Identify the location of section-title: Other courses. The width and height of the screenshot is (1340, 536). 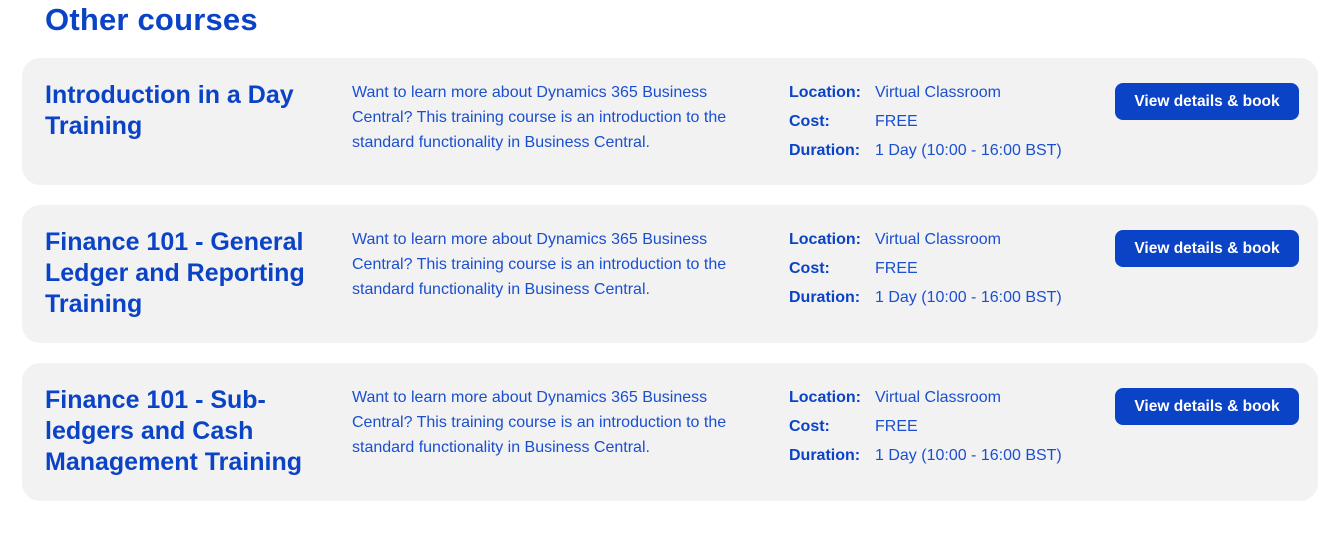
(151, 19).